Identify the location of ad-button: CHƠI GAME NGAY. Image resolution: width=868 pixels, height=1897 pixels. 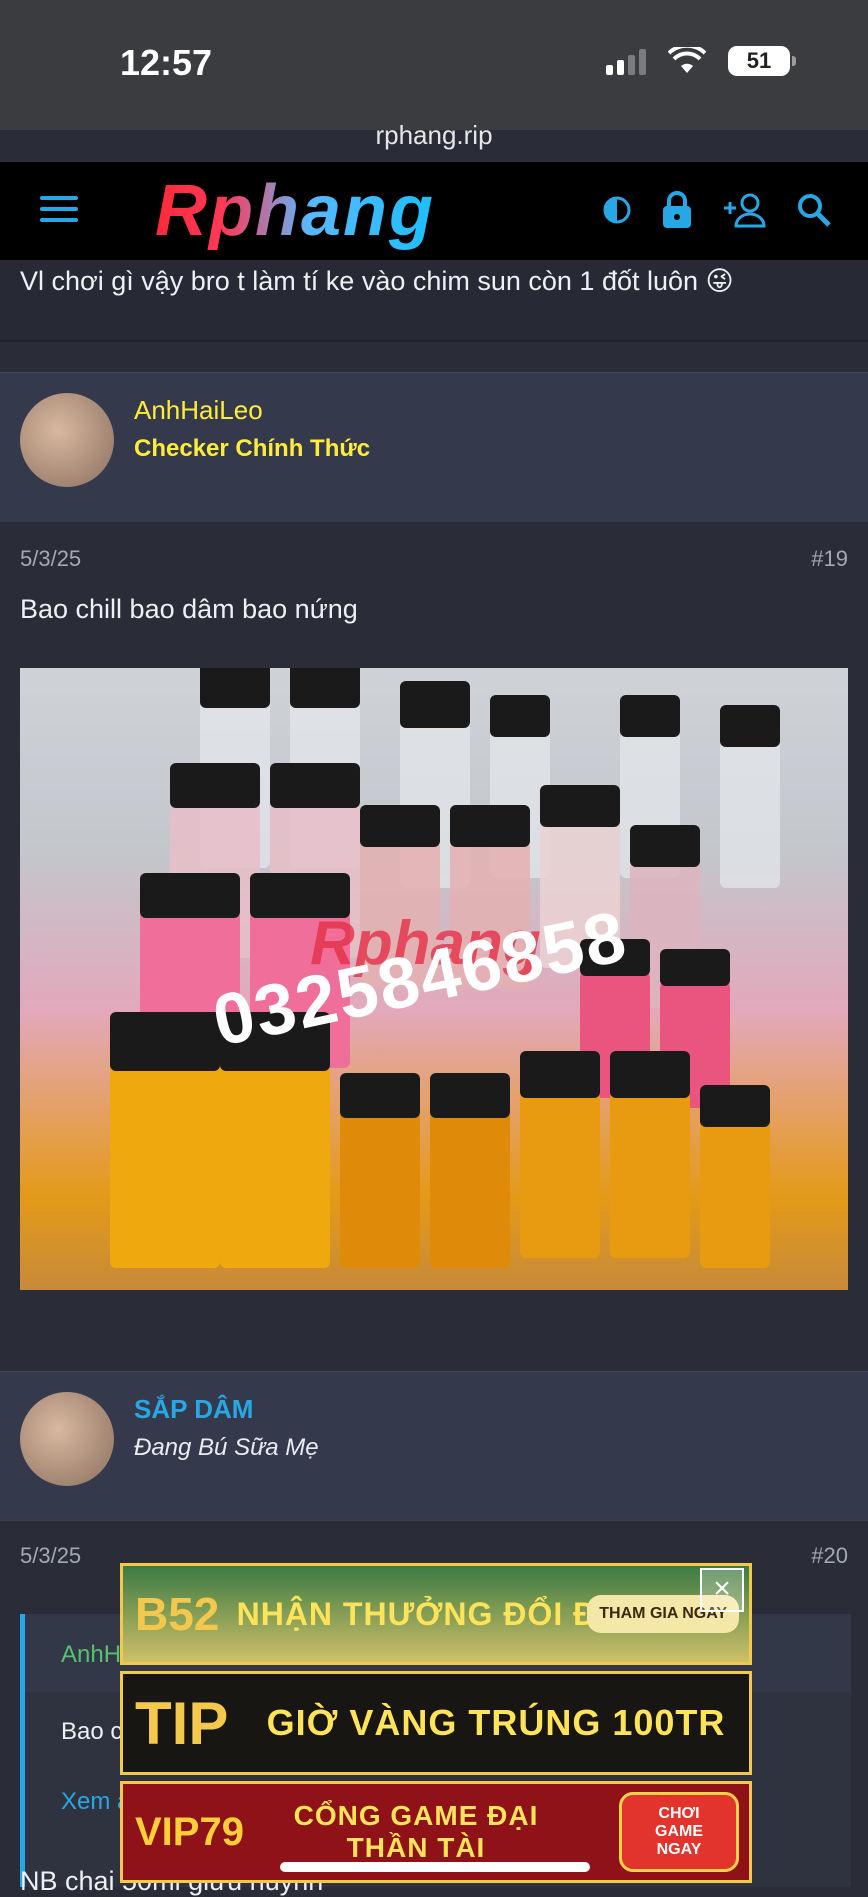
(679, 1832).